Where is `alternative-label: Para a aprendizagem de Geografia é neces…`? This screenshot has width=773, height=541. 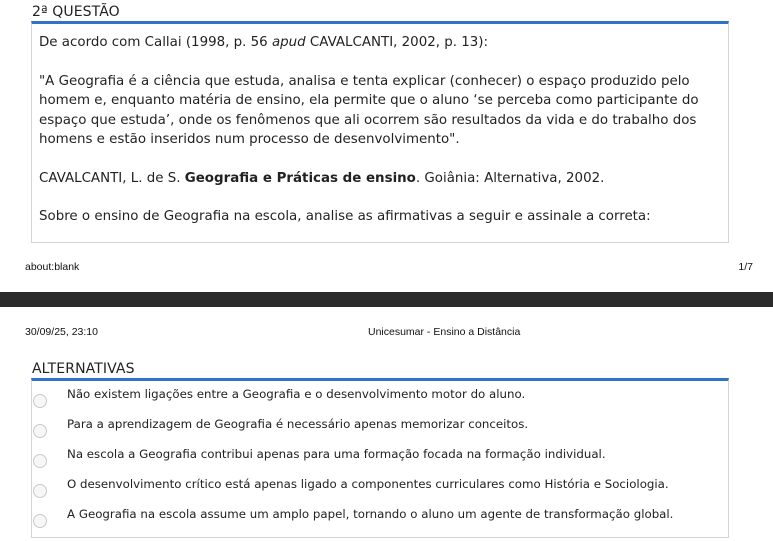 alternative-label: Para a aprendizagem de Geografia é neces… is located at coordinates (298, 424).